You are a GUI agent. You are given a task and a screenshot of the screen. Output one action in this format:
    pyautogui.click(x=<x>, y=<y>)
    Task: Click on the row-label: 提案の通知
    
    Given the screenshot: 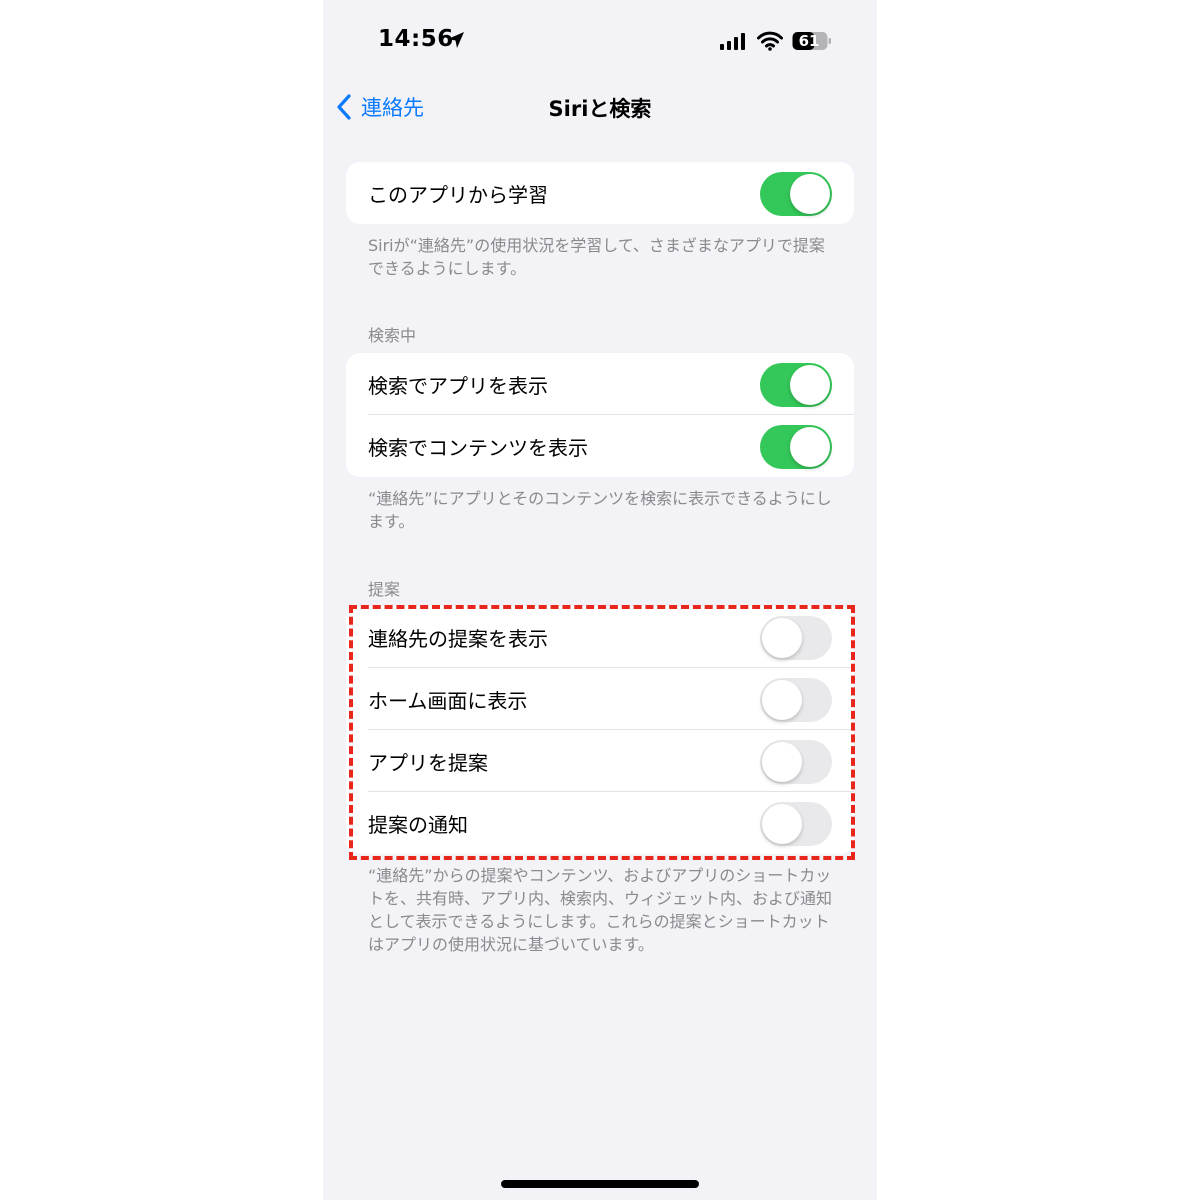 What is the action you would take?
    pyautogui.click(x=418, y=825)
    